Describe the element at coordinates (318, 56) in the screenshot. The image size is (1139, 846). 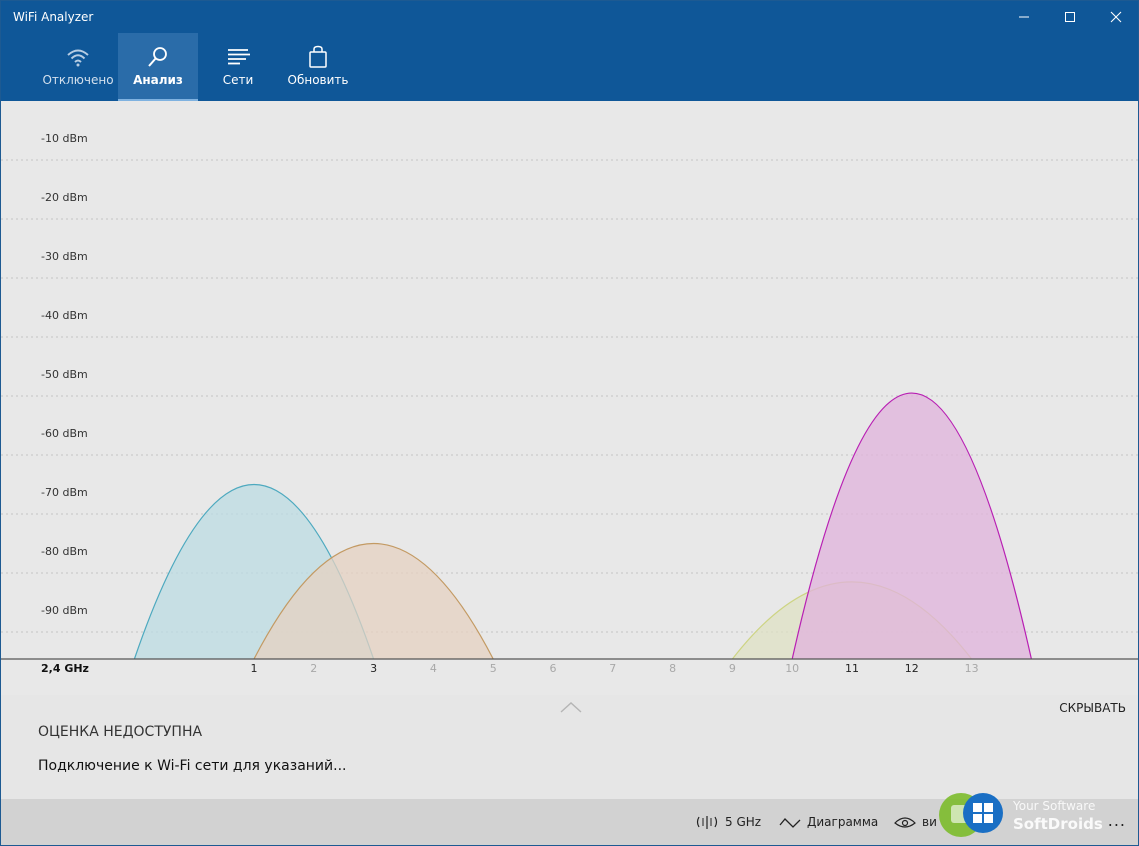
I see `bag-icon` at that location.